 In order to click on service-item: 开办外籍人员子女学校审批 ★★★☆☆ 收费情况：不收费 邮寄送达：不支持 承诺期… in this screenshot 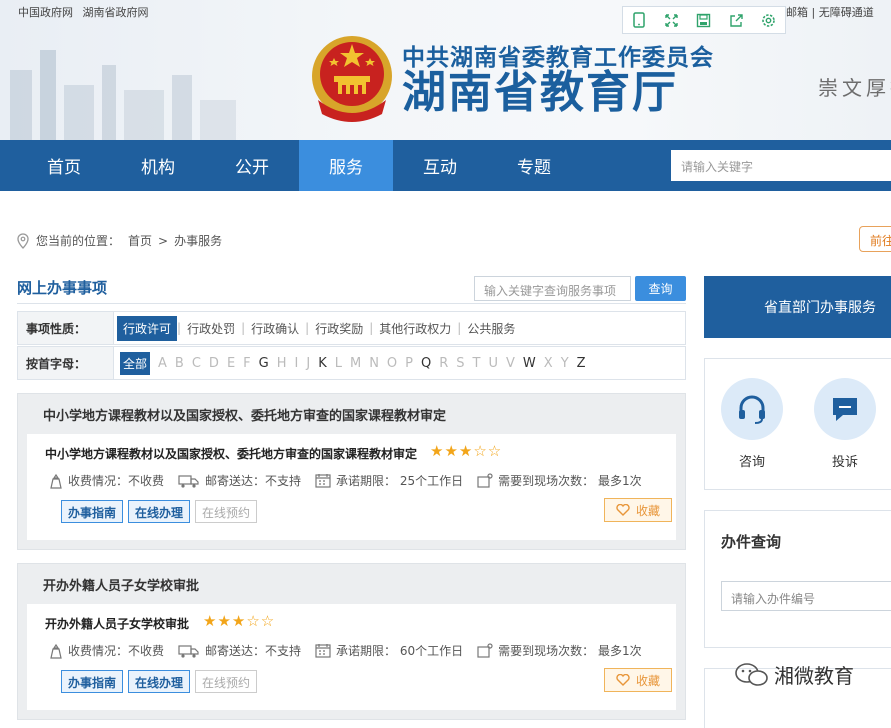, I will do `click(351, 657)`.